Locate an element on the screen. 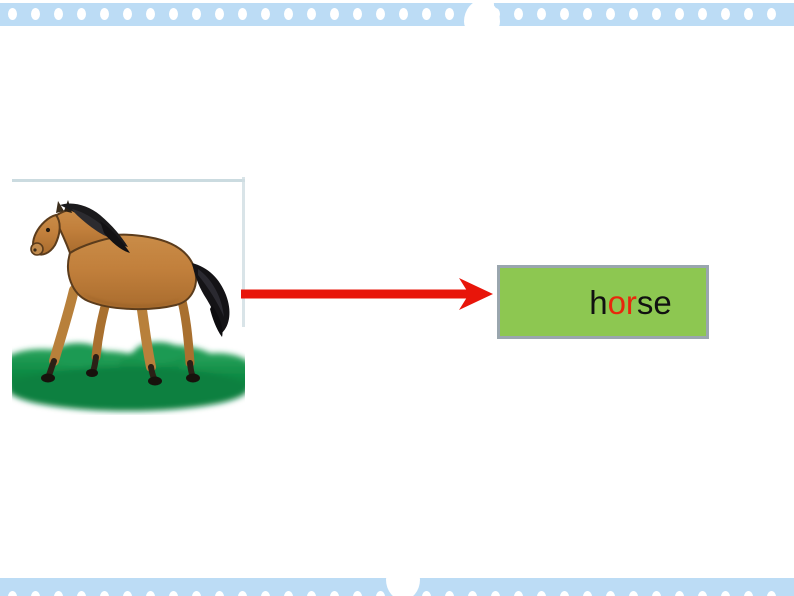 The image size is (794, 596). top-dotted-border is located at coordinates (397, 14).